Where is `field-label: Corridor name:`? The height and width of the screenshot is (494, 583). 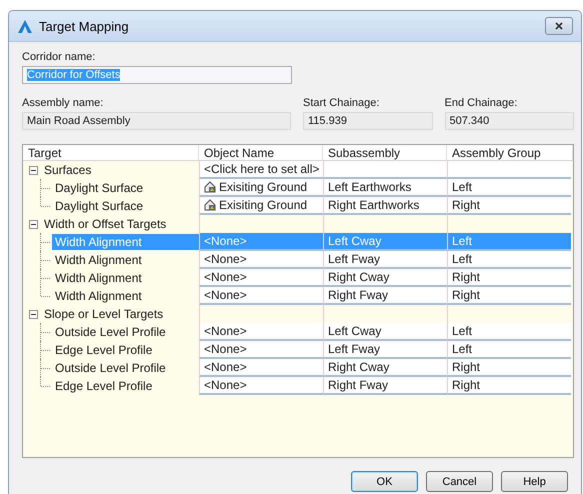
field-label: Corridor name: is located at coordinates (59, 57).